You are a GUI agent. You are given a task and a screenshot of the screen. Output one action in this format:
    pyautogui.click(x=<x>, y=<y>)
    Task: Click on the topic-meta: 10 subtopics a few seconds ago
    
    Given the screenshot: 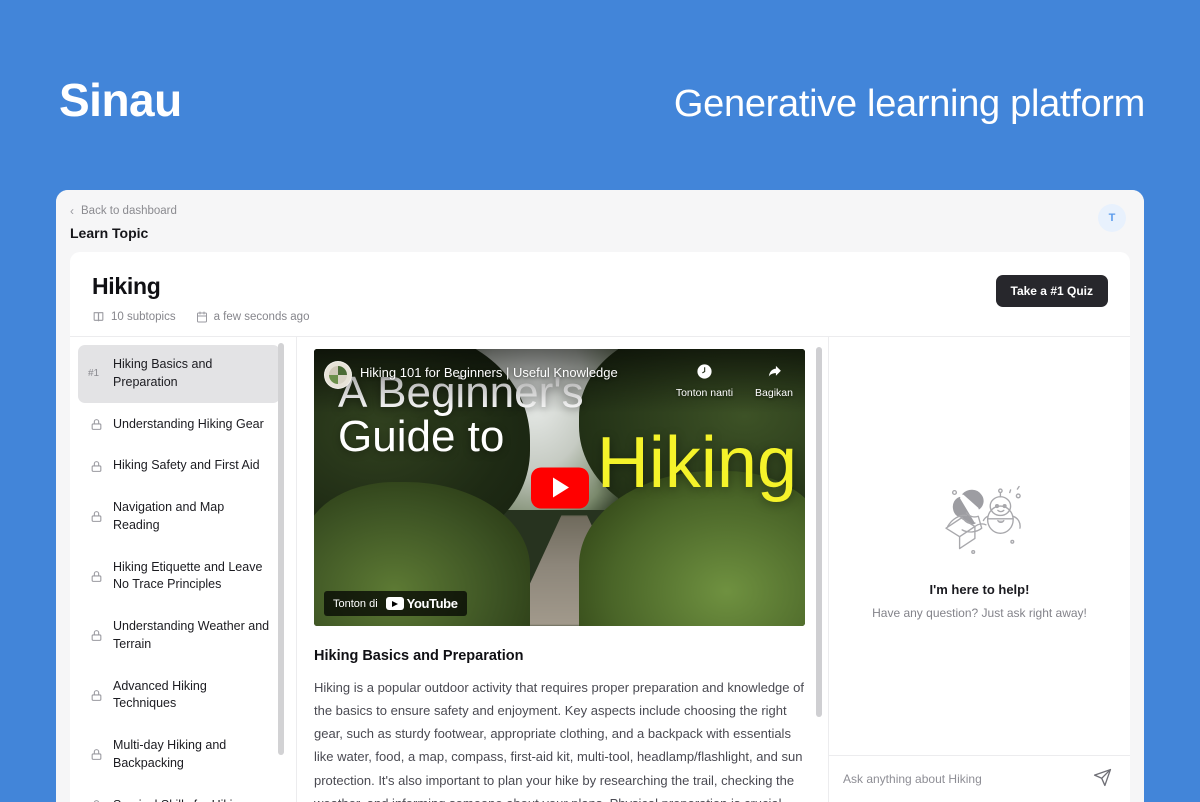 What is the action you would take?
    pyautogui.click(x=200, y=316)
    